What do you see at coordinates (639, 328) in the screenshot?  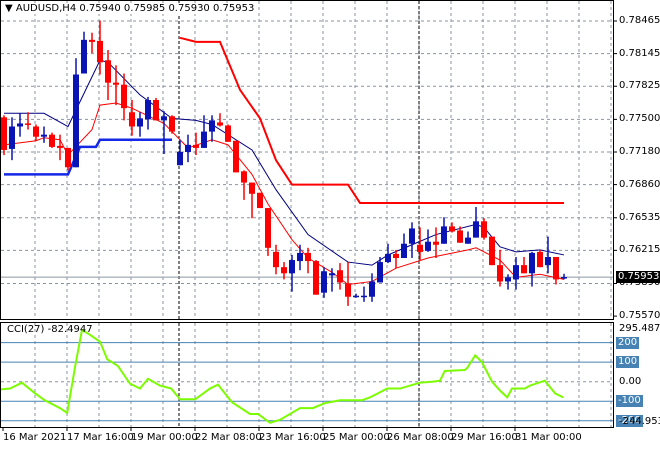 I see `cci-max-label: 295.4878` at bounding box center [639, 328].